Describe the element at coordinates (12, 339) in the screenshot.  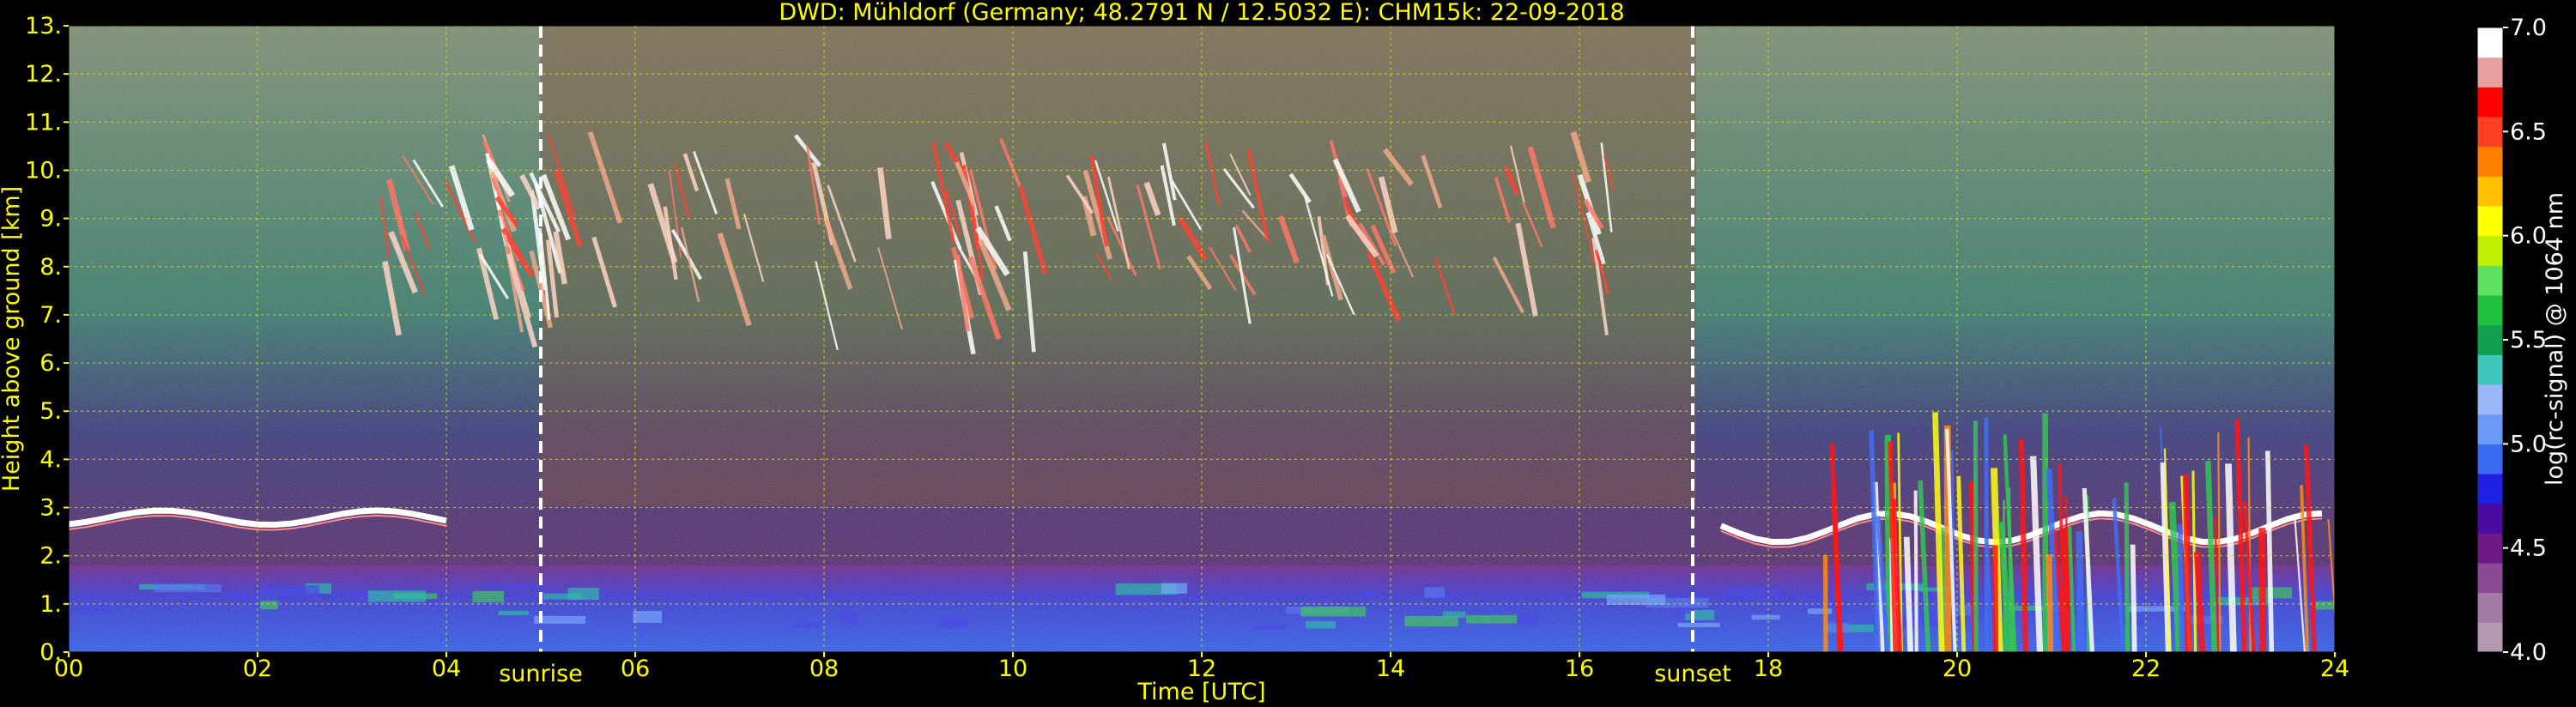
I see `y-axis-label: Height above ground [km]` at that location.